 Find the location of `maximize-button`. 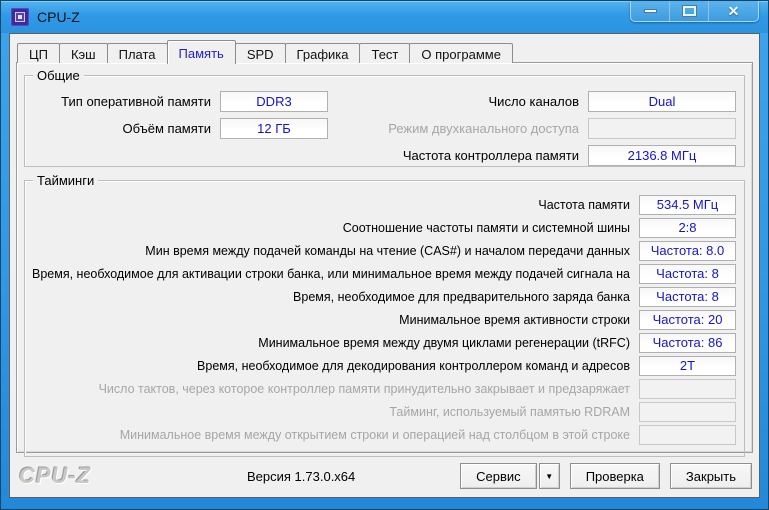

maximize-button is located at coordinates (689, 11).